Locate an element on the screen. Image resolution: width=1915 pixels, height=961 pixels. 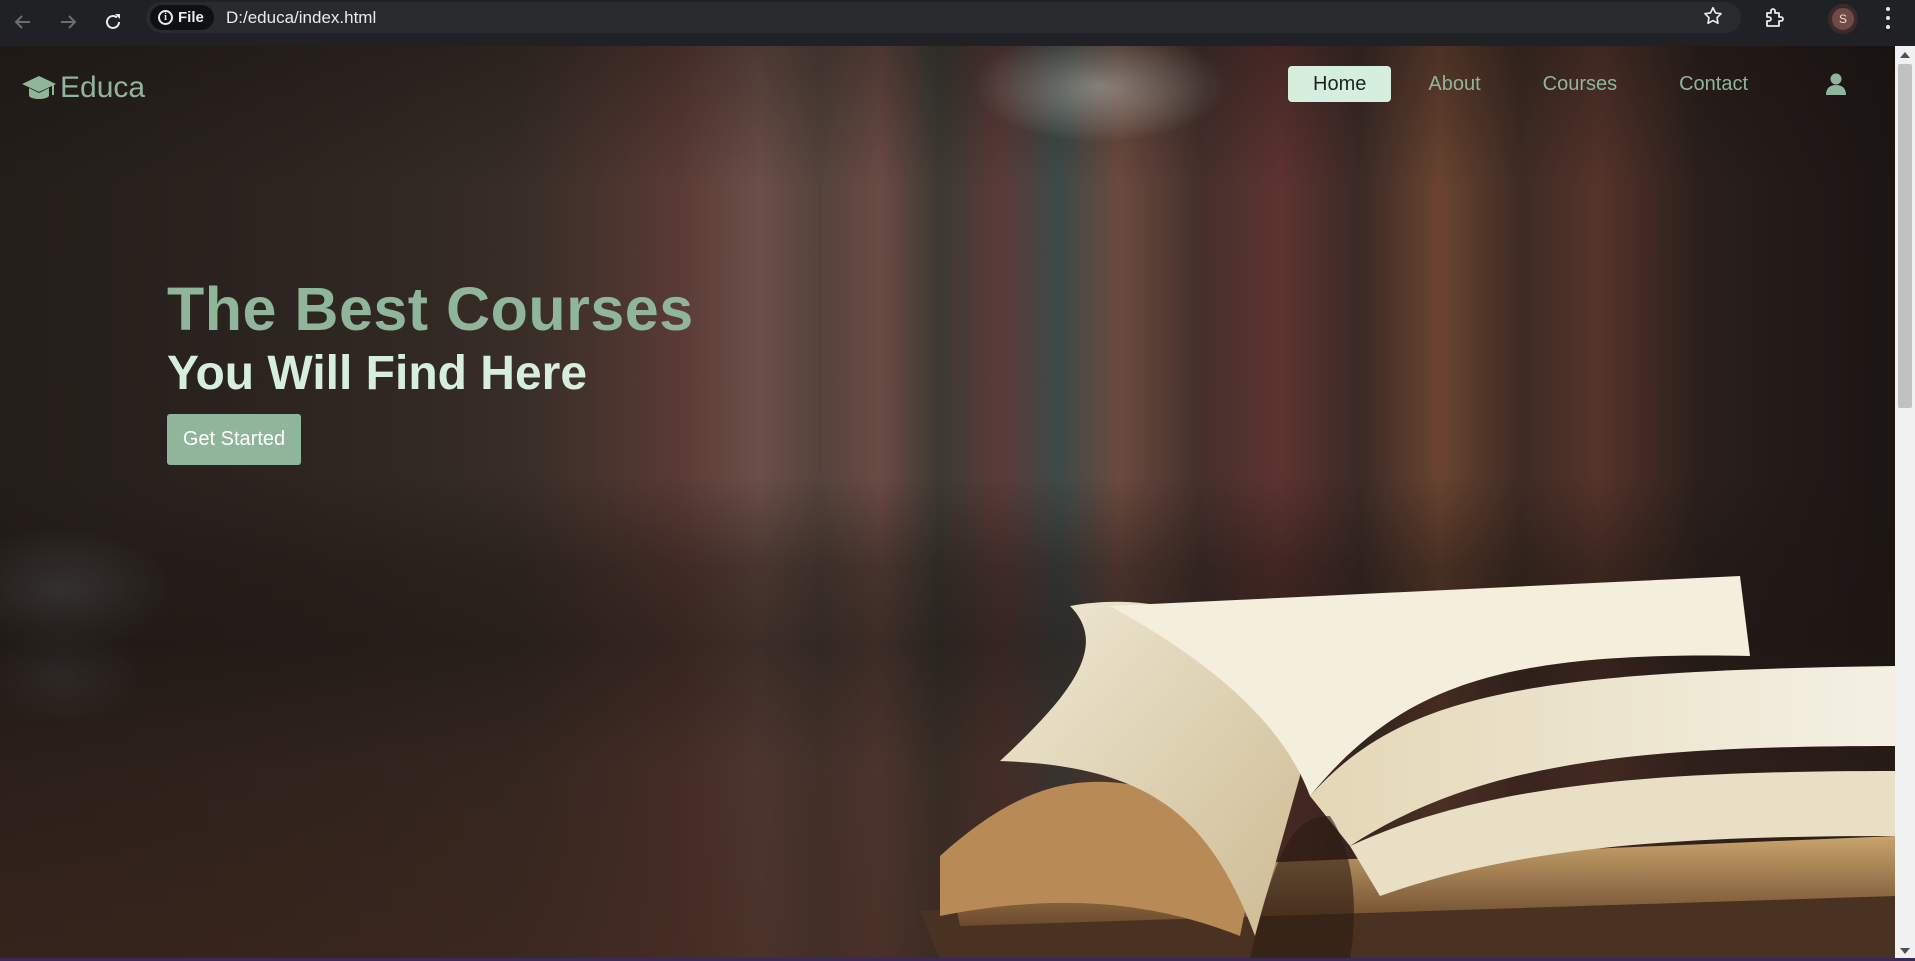
forward-button is located at coordinates (68, 22).